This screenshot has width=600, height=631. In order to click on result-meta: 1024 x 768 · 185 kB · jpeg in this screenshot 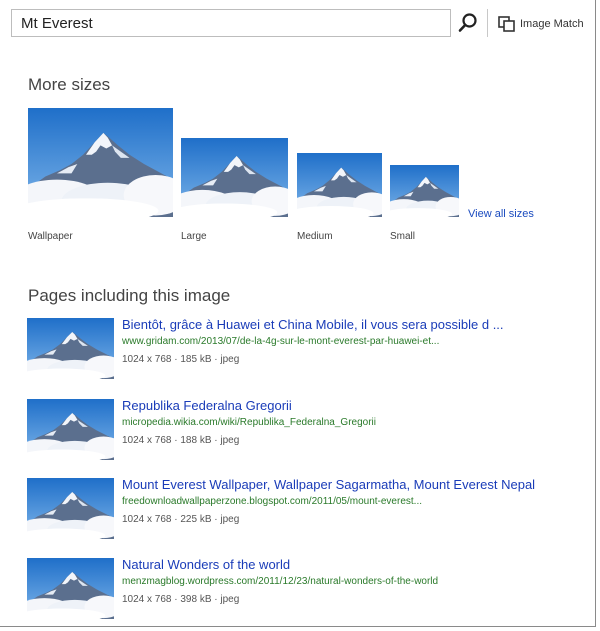, I will do `click(181, 359)`.